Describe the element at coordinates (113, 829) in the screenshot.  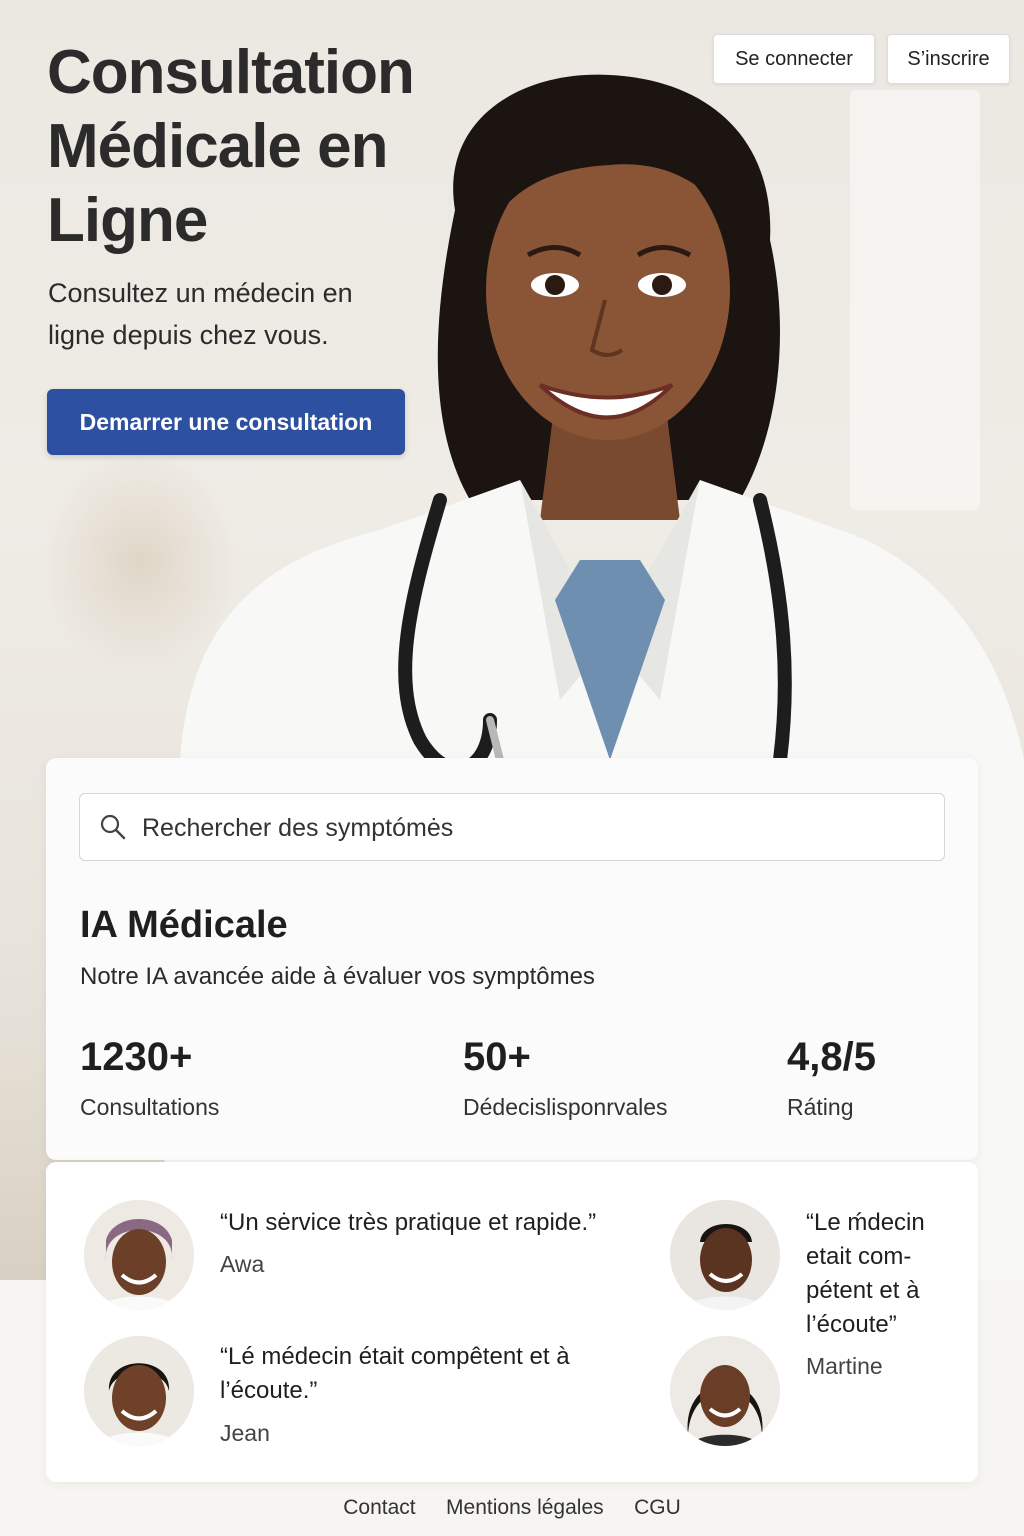
I see `search-icon` at that location.